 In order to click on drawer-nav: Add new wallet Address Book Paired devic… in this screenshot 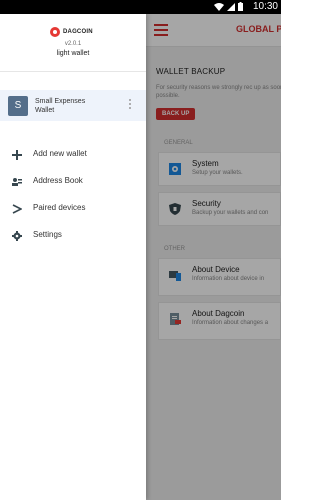, I will do `click(73, 195)`.